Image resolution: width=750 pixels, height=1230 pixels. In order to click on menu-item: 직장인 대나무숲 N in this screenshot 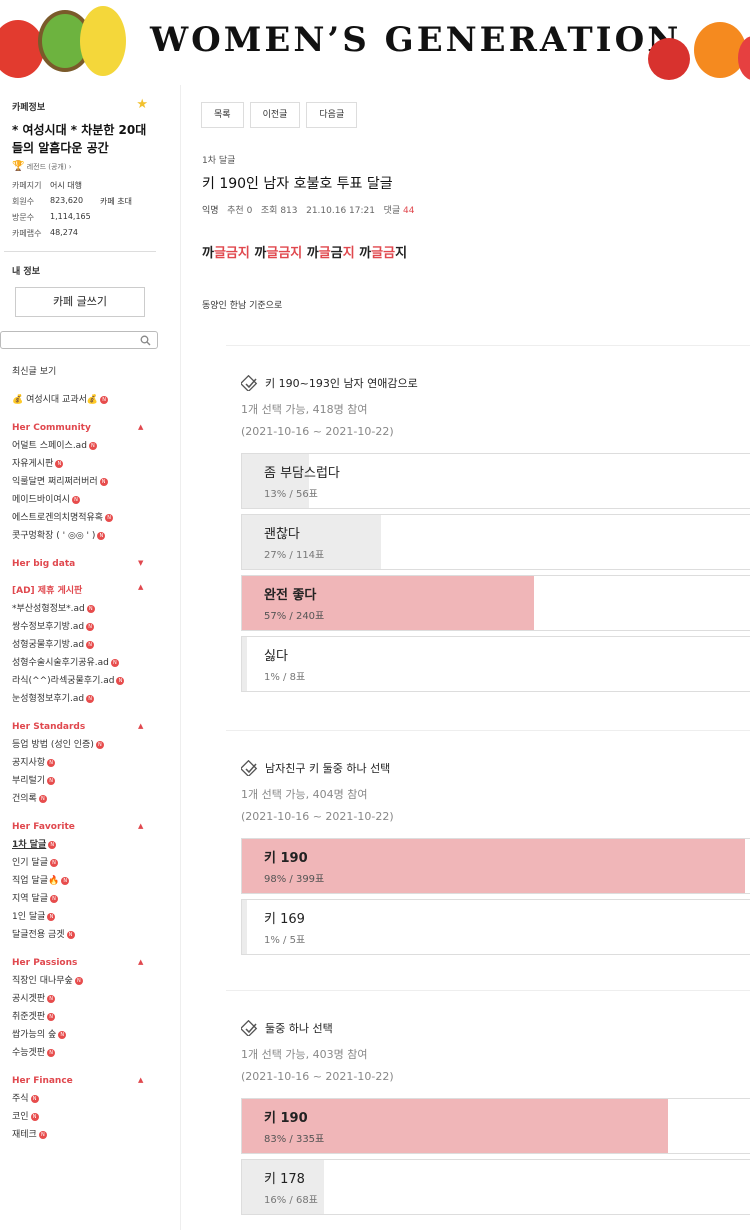, I will do `click(80, 981)`.